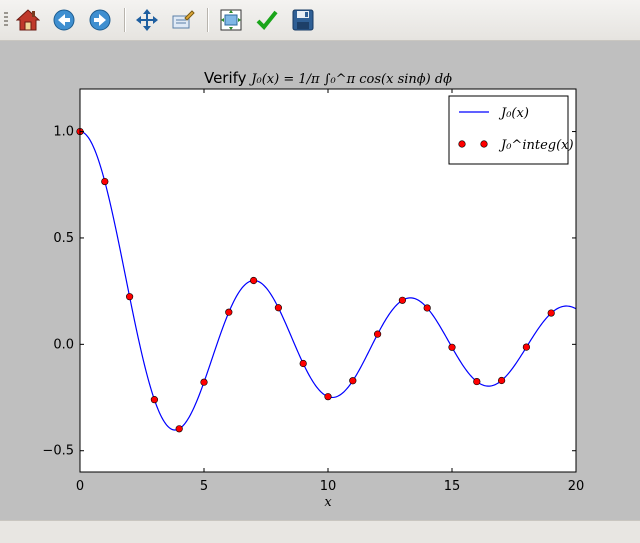  What do you see at coordinates (536, 145) in the screenshot?
I see `legend-label: J₀^integ(x)` at bounding box center [536, 145].